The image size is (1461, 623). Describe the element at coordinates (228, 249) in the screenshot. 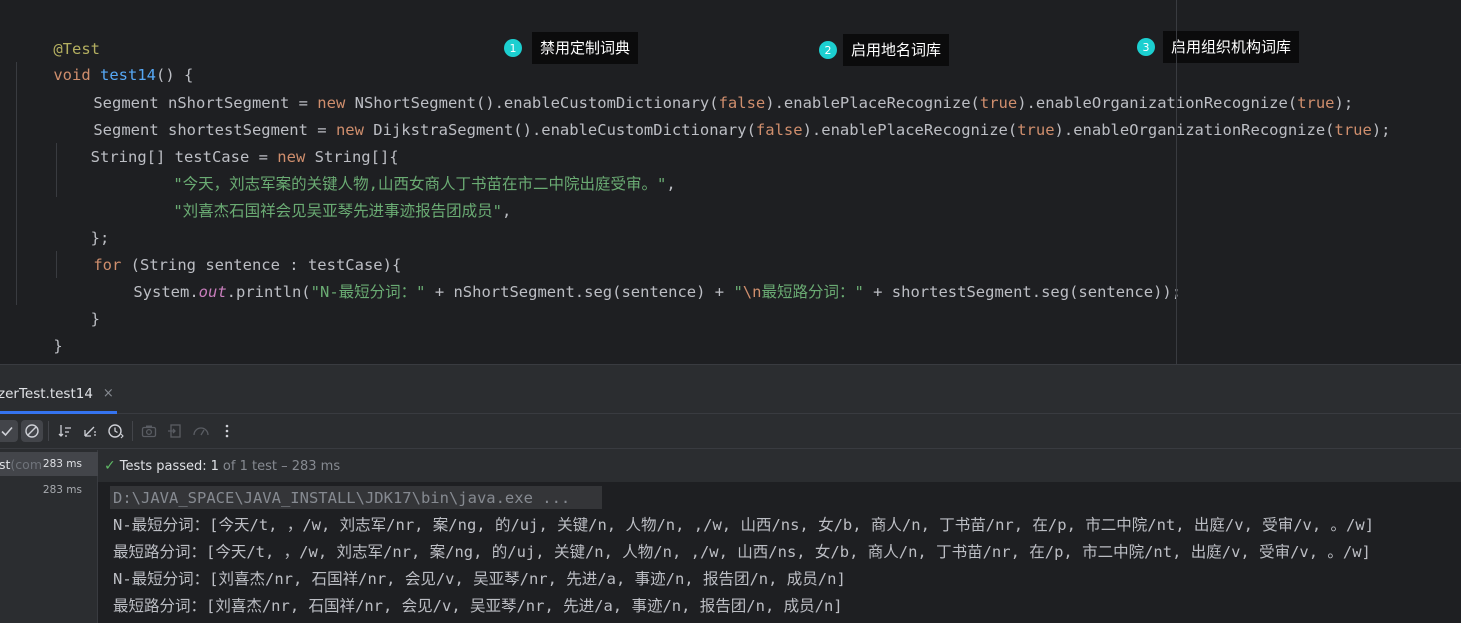

I see `code-line-9: for (String sentence : testCase){` at that location.